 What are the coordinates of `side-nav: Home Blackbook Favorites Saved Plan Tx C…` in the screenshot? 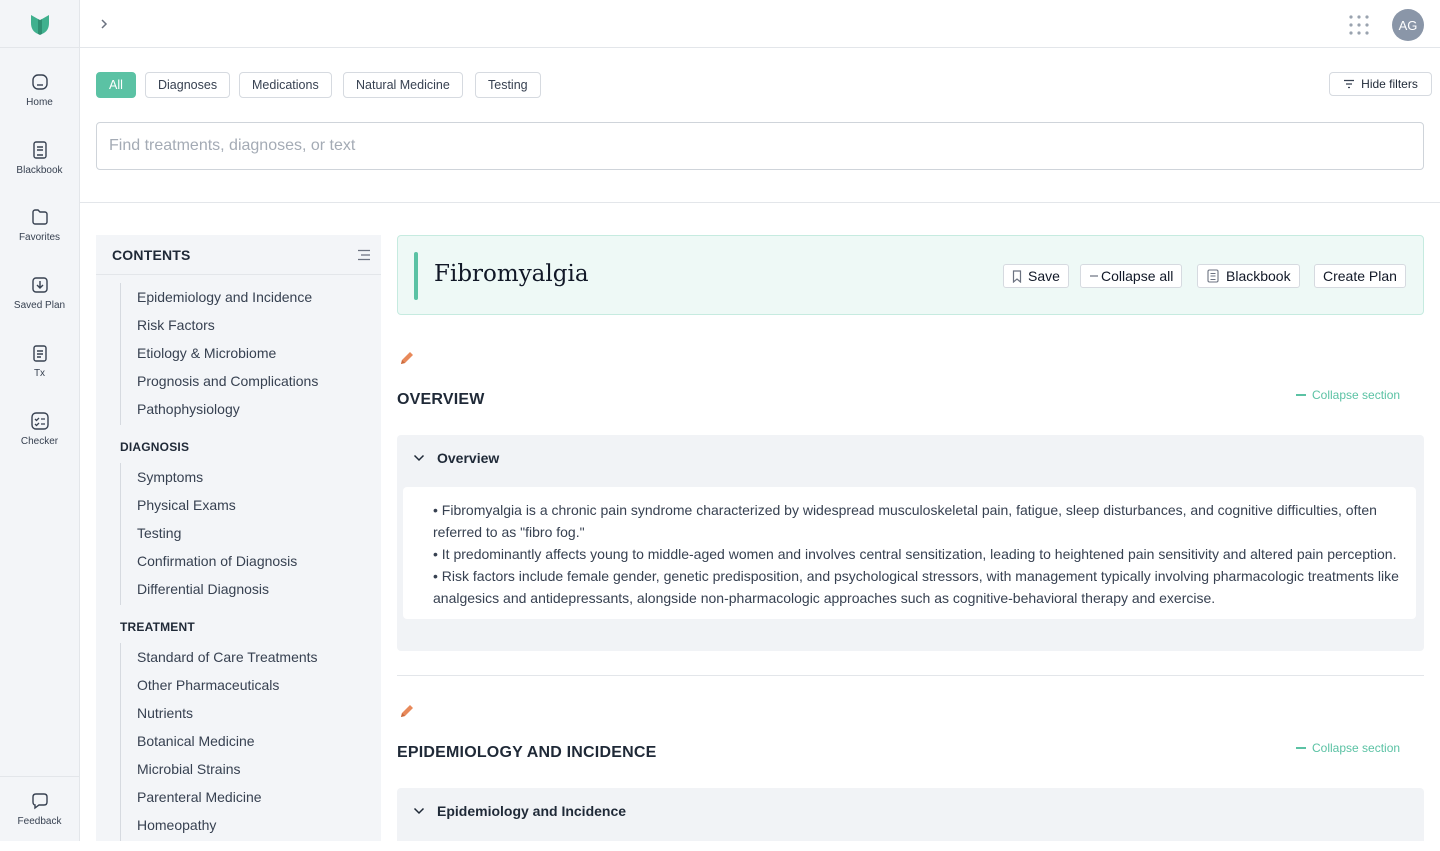 It's located at (40, 420).